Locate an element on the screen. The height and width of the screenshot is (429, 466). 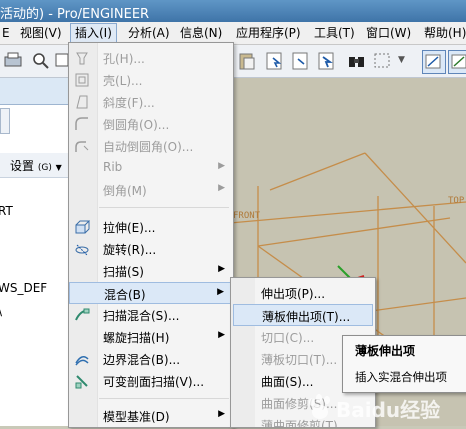
menu-edit: E is located at coordinates (7, 33).